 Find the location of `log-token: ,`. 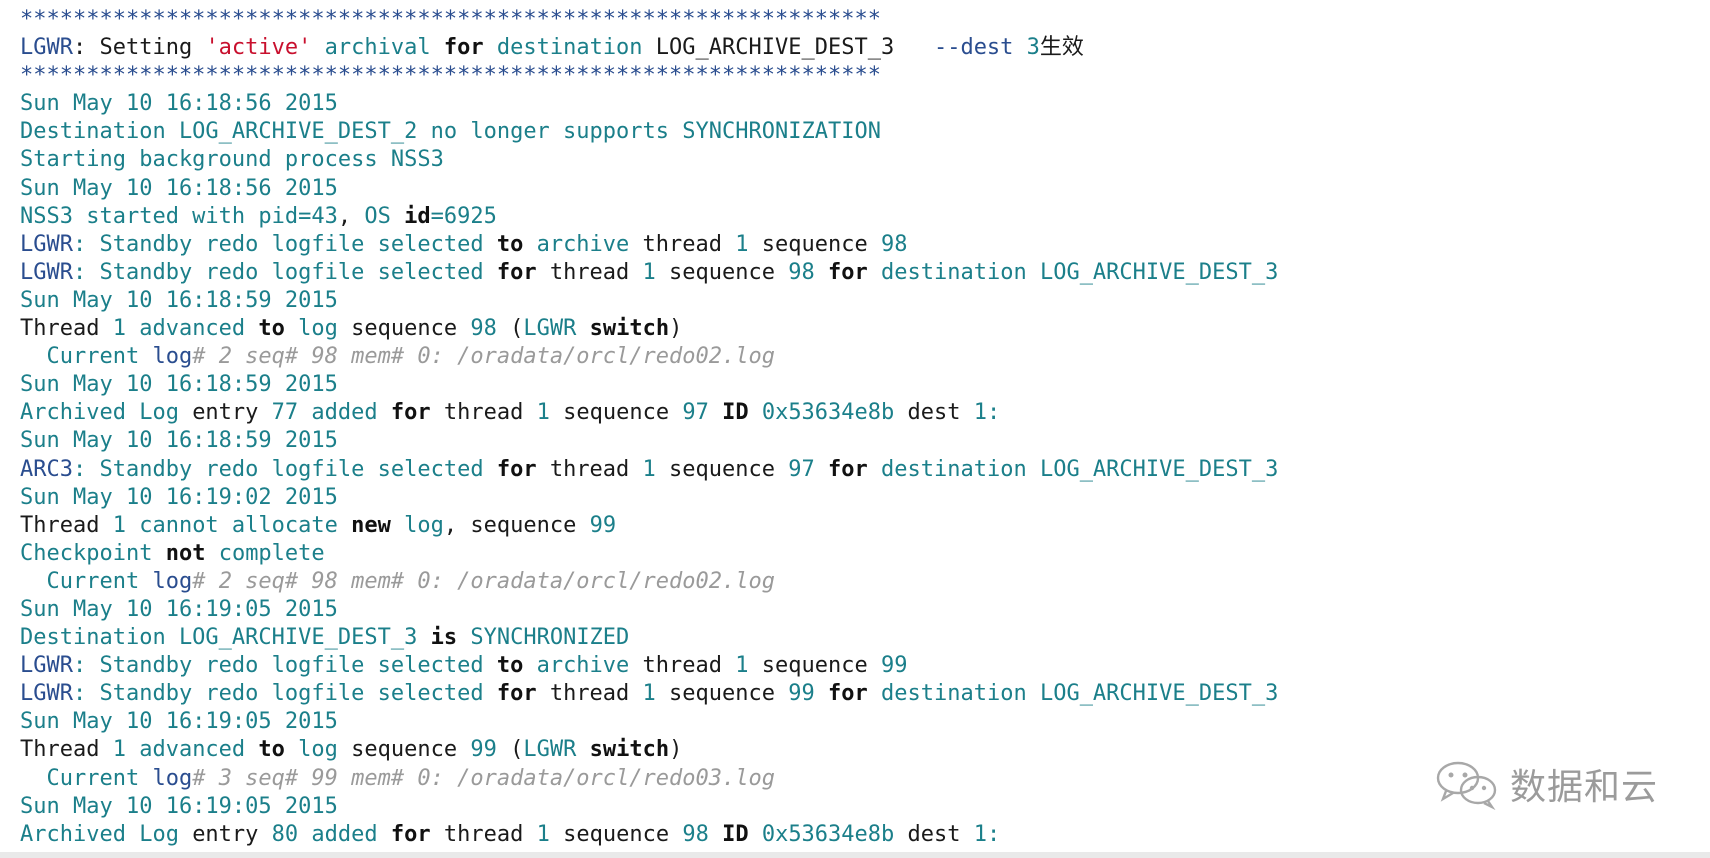

log-token: , is located at coordinates (351, 216).